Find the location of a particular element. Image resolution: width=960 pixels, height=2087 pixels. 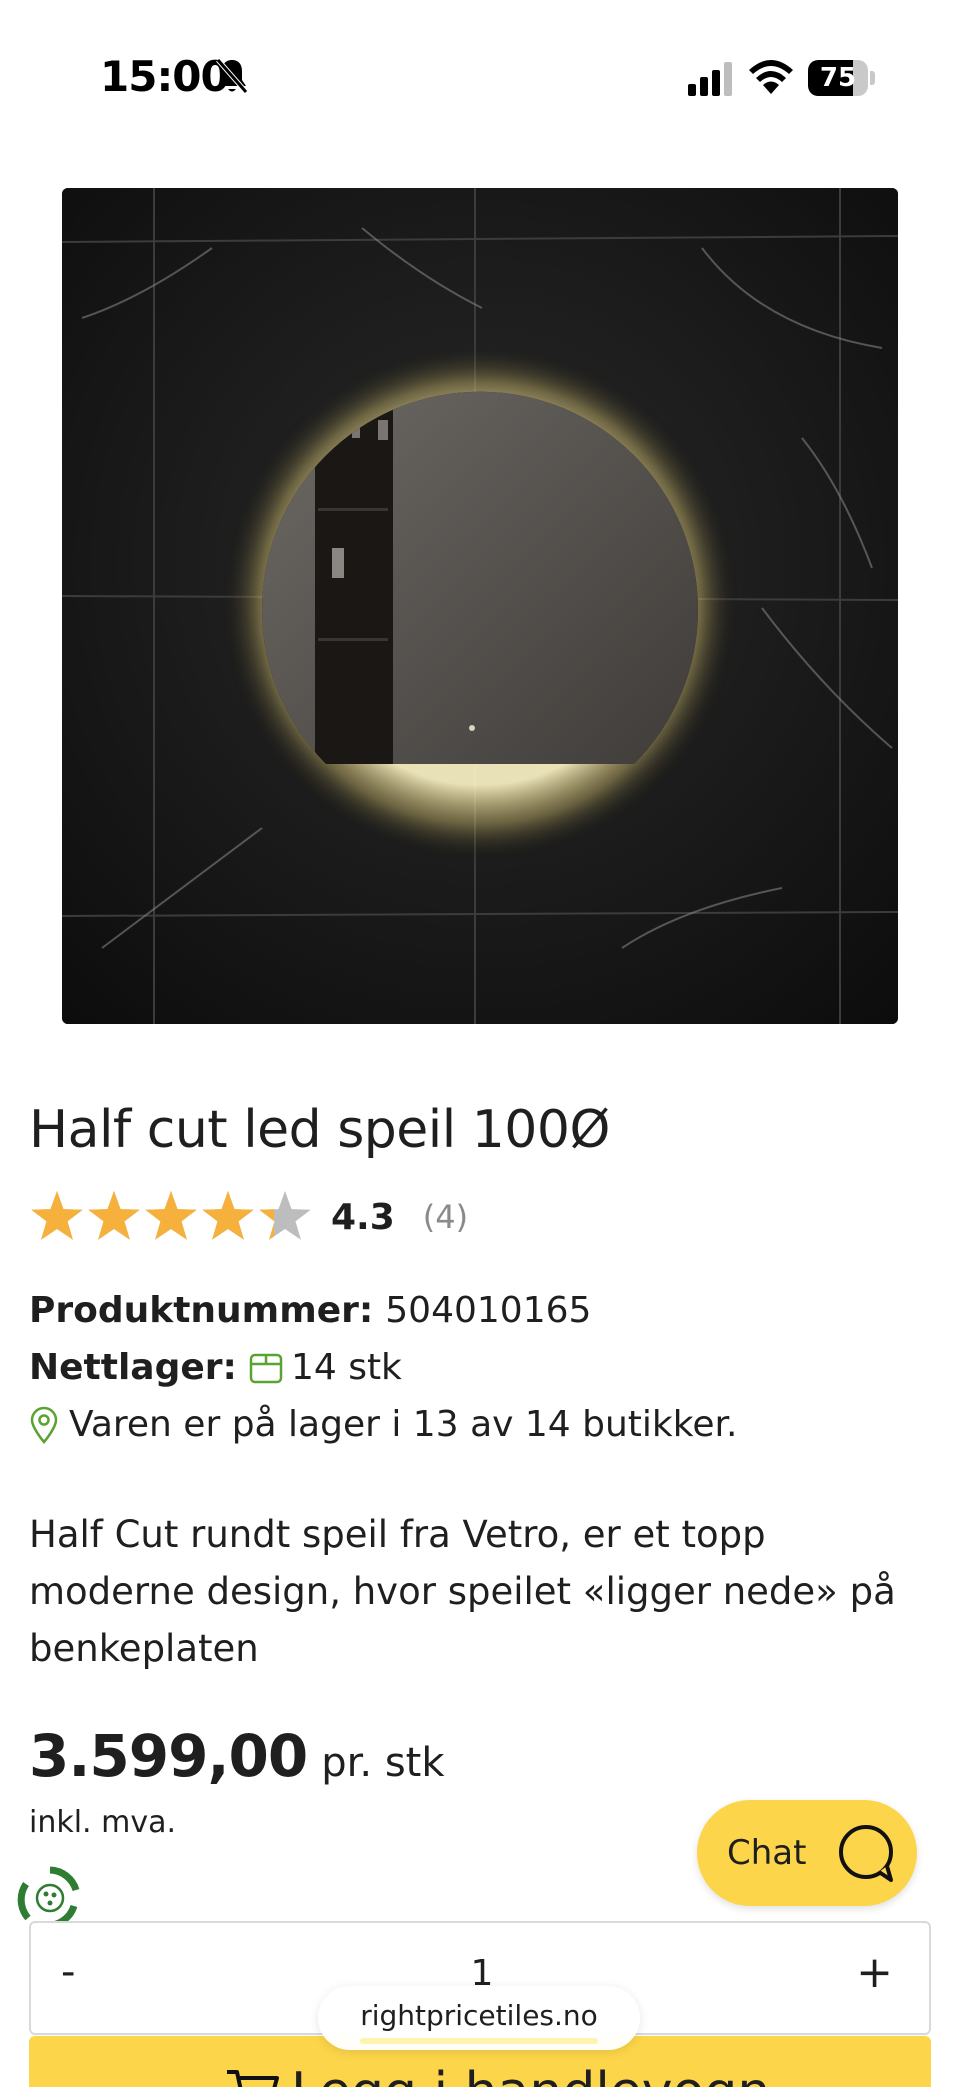

home-indicator is located at coordinates (479, 2041).